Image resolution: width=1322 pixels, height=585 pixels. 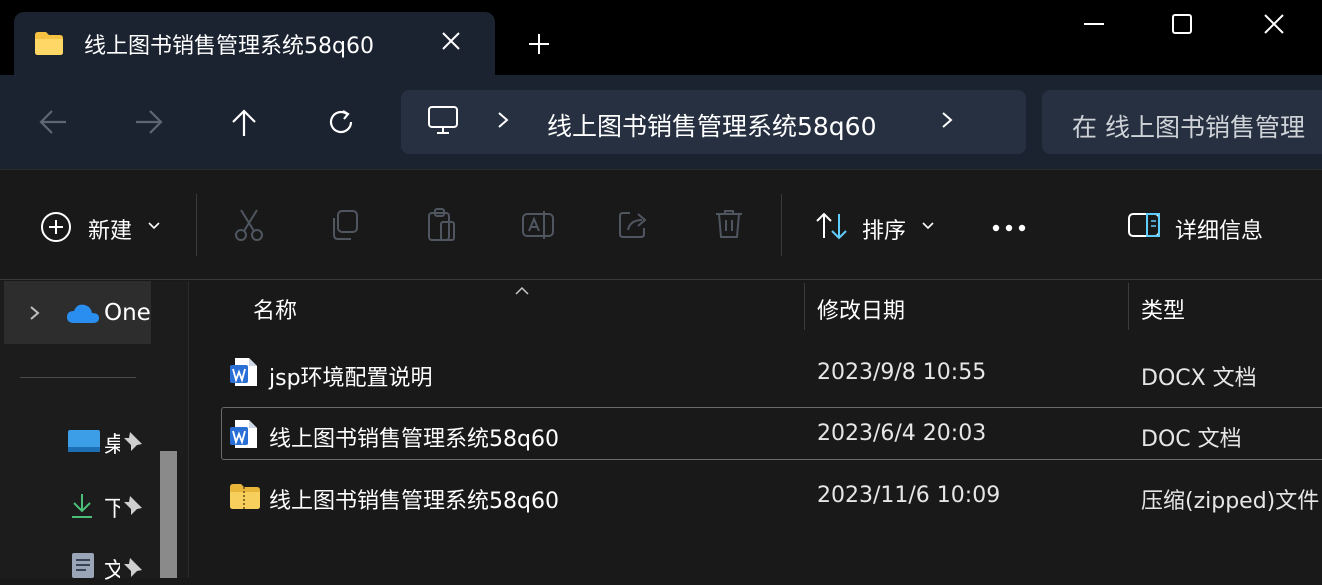 What do you see at coordinates (229, 46) in the screenshot?
I see `tab-title: 线上图书销售管理系统58q60` at bounding box center [229, 46].